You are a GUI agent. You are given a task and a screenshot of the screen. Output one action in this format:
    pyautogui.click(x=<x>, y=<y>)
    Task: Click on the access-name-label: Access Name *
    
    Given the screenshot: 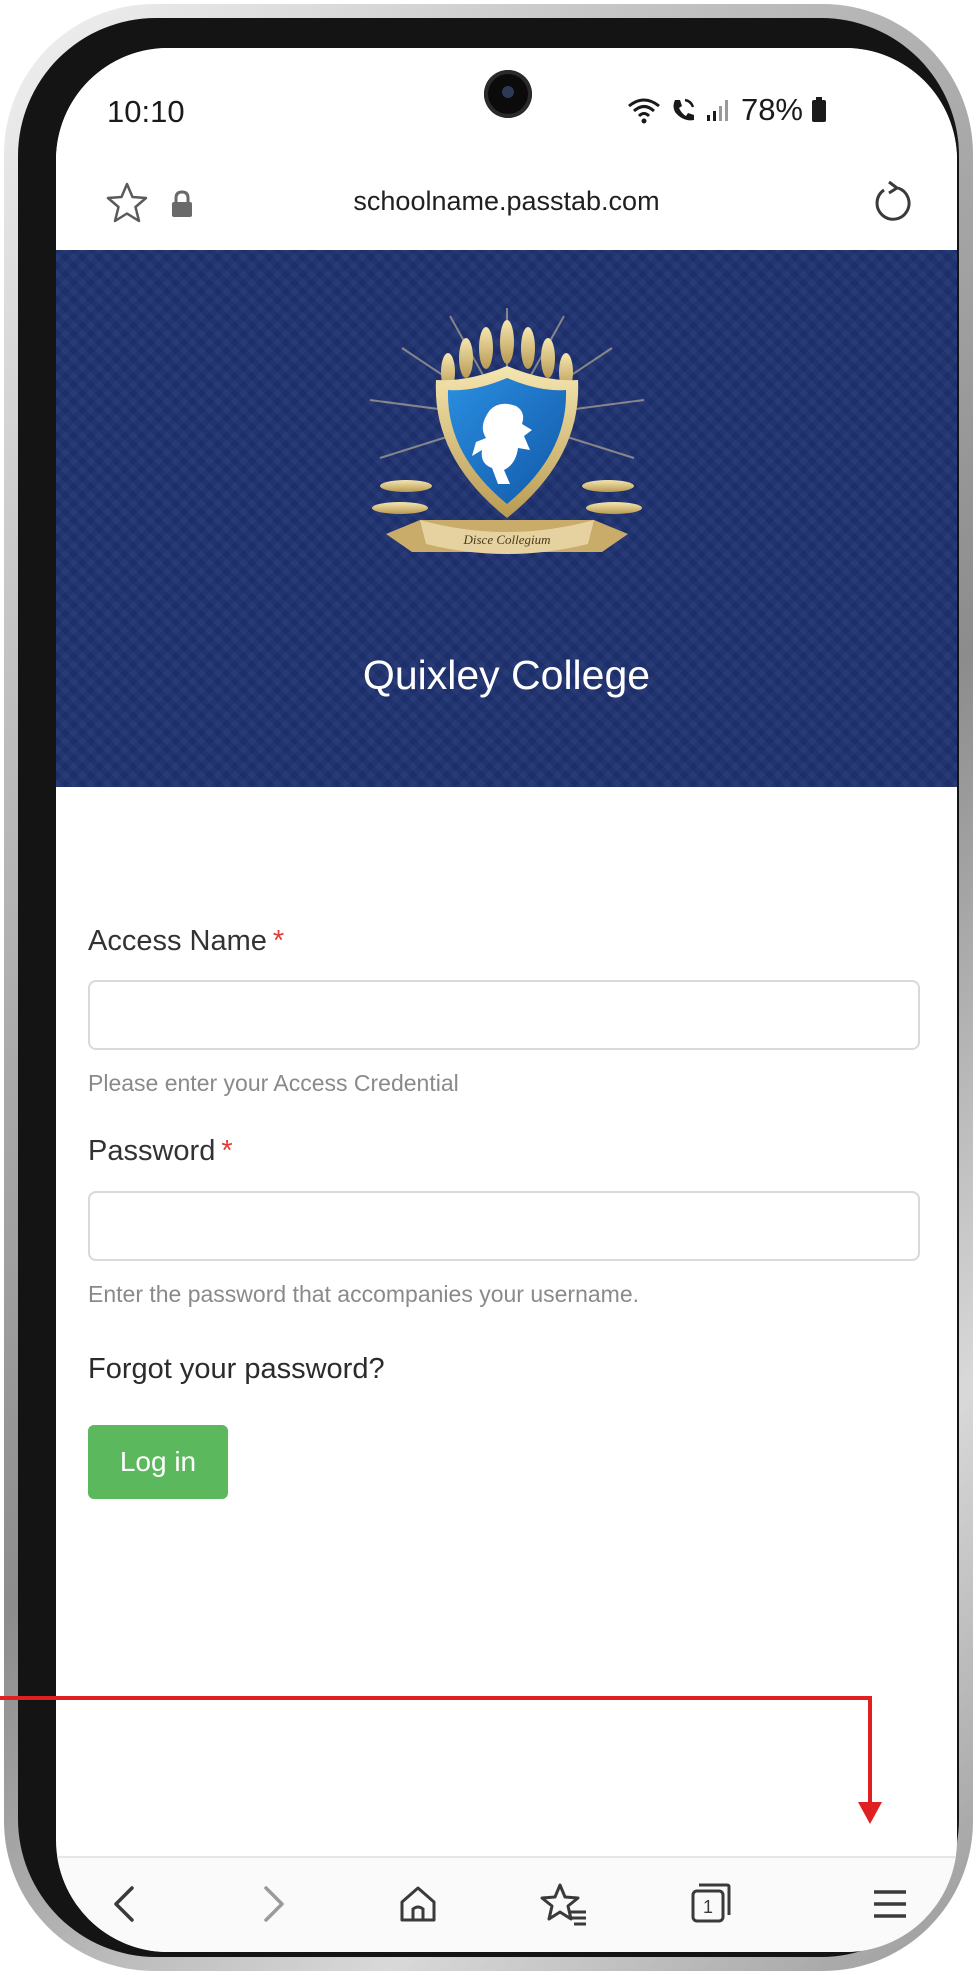 What is the action you would take?
    pyautogui.click(x=186, y=941)
    